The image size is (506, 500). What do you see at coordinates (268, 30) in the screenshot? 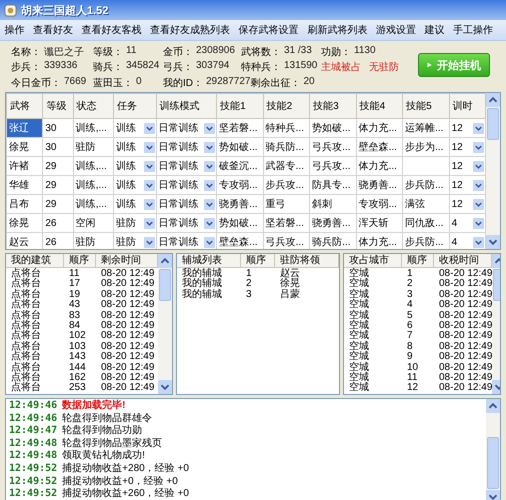
I see `menu-item: 保存武将设置` at bounding box center [268, 30].